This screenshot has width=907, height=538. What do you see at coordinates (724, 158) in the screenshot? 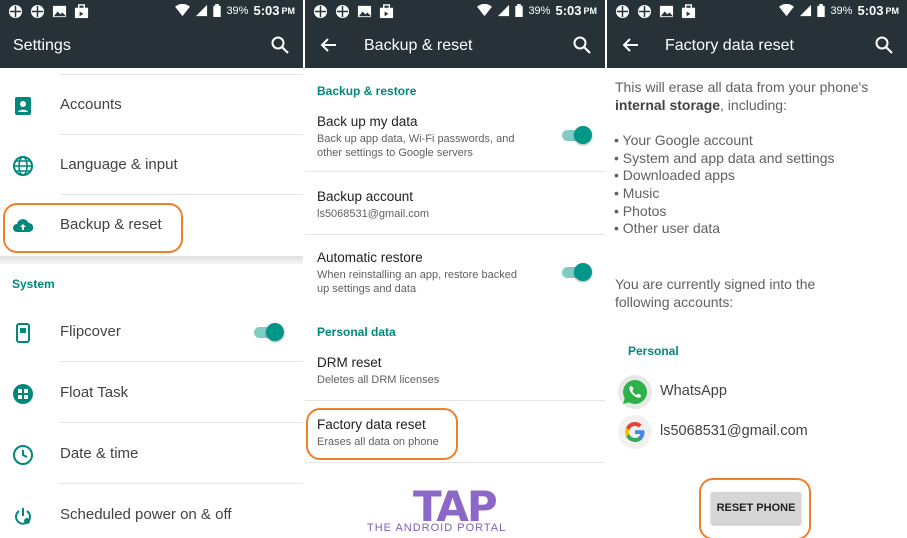
I see `erase-list-item: • System and app data and settings` at bounding box center [724, 158].